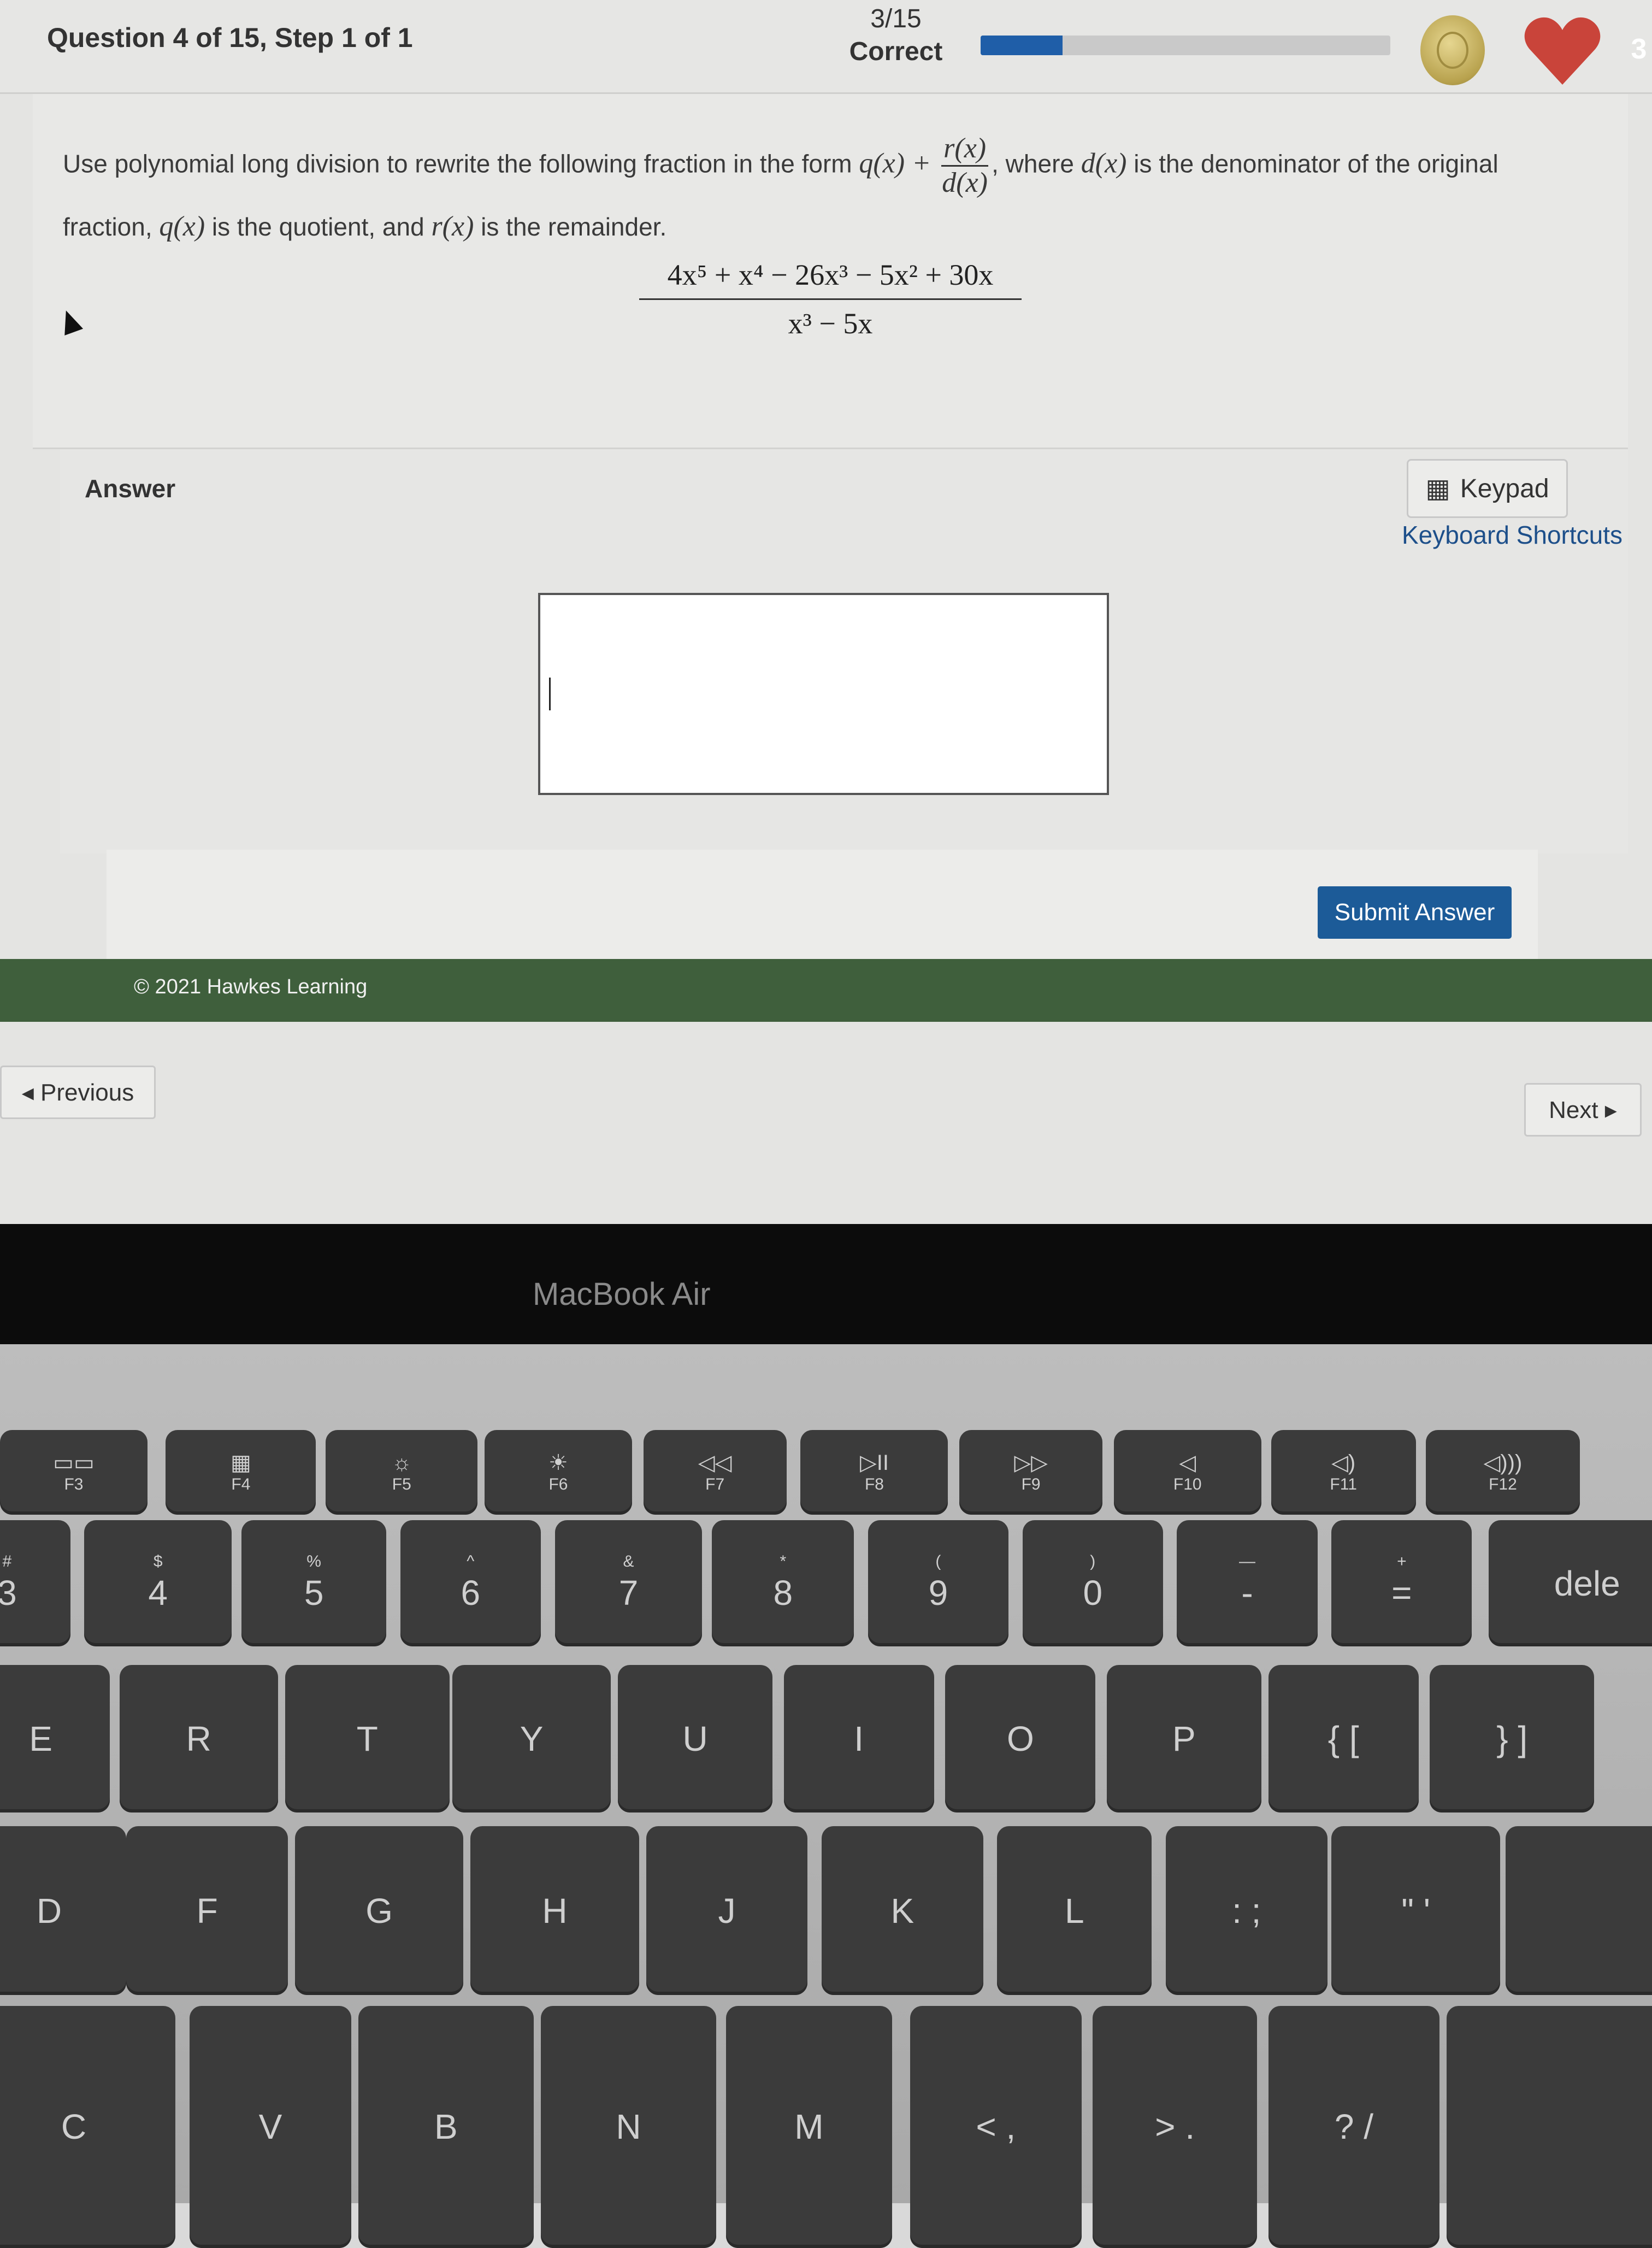 This screenshot has height=2248, width=1652. Describe the element at coordinates (874, 1473) in the screenshot. I see `function-key: ▷II F8` at that location.